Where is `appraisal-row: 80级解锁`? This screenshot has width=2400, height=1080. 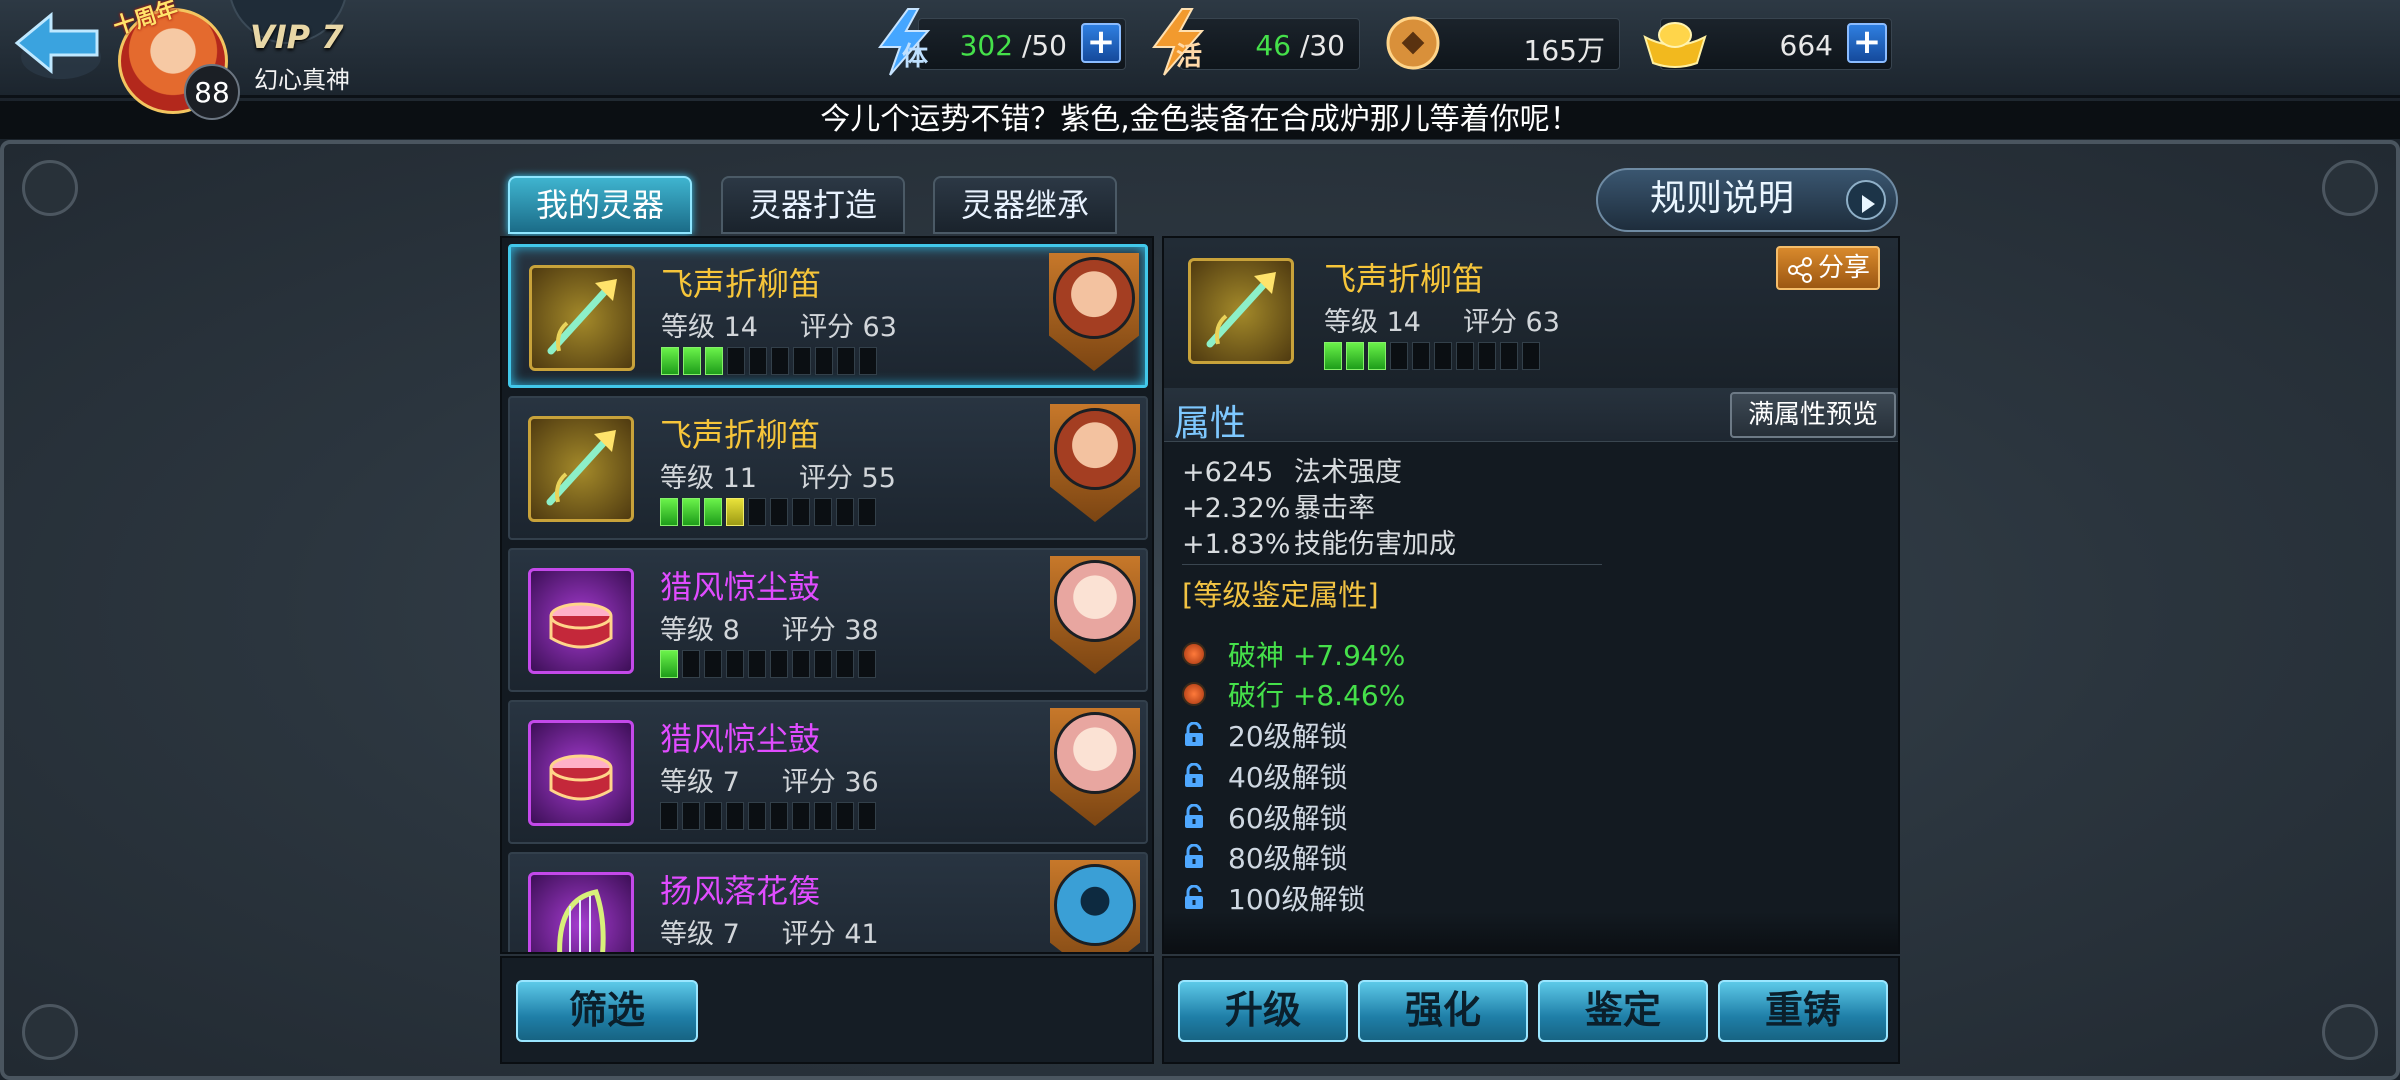
appraisal-row: 80级解锁 is located at coordinates (1265, 857).